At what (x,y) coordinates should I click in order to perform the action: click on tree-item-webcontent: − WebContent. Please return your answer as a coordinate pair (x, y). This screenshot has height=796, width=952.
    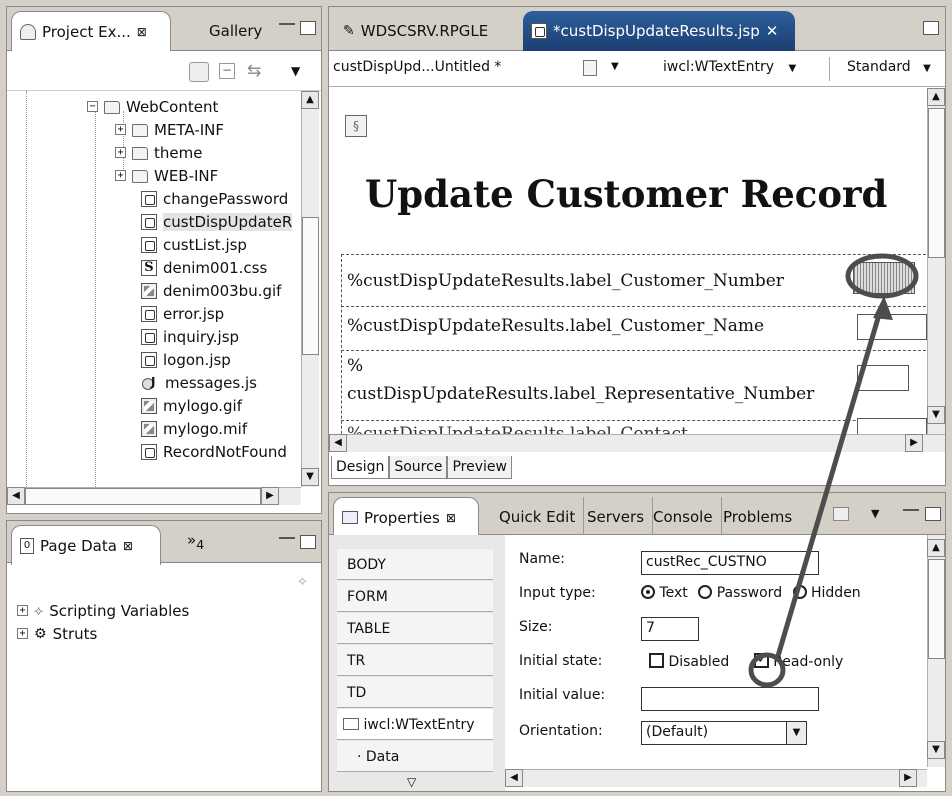
    Looking at the image, I should click on (152, 106).